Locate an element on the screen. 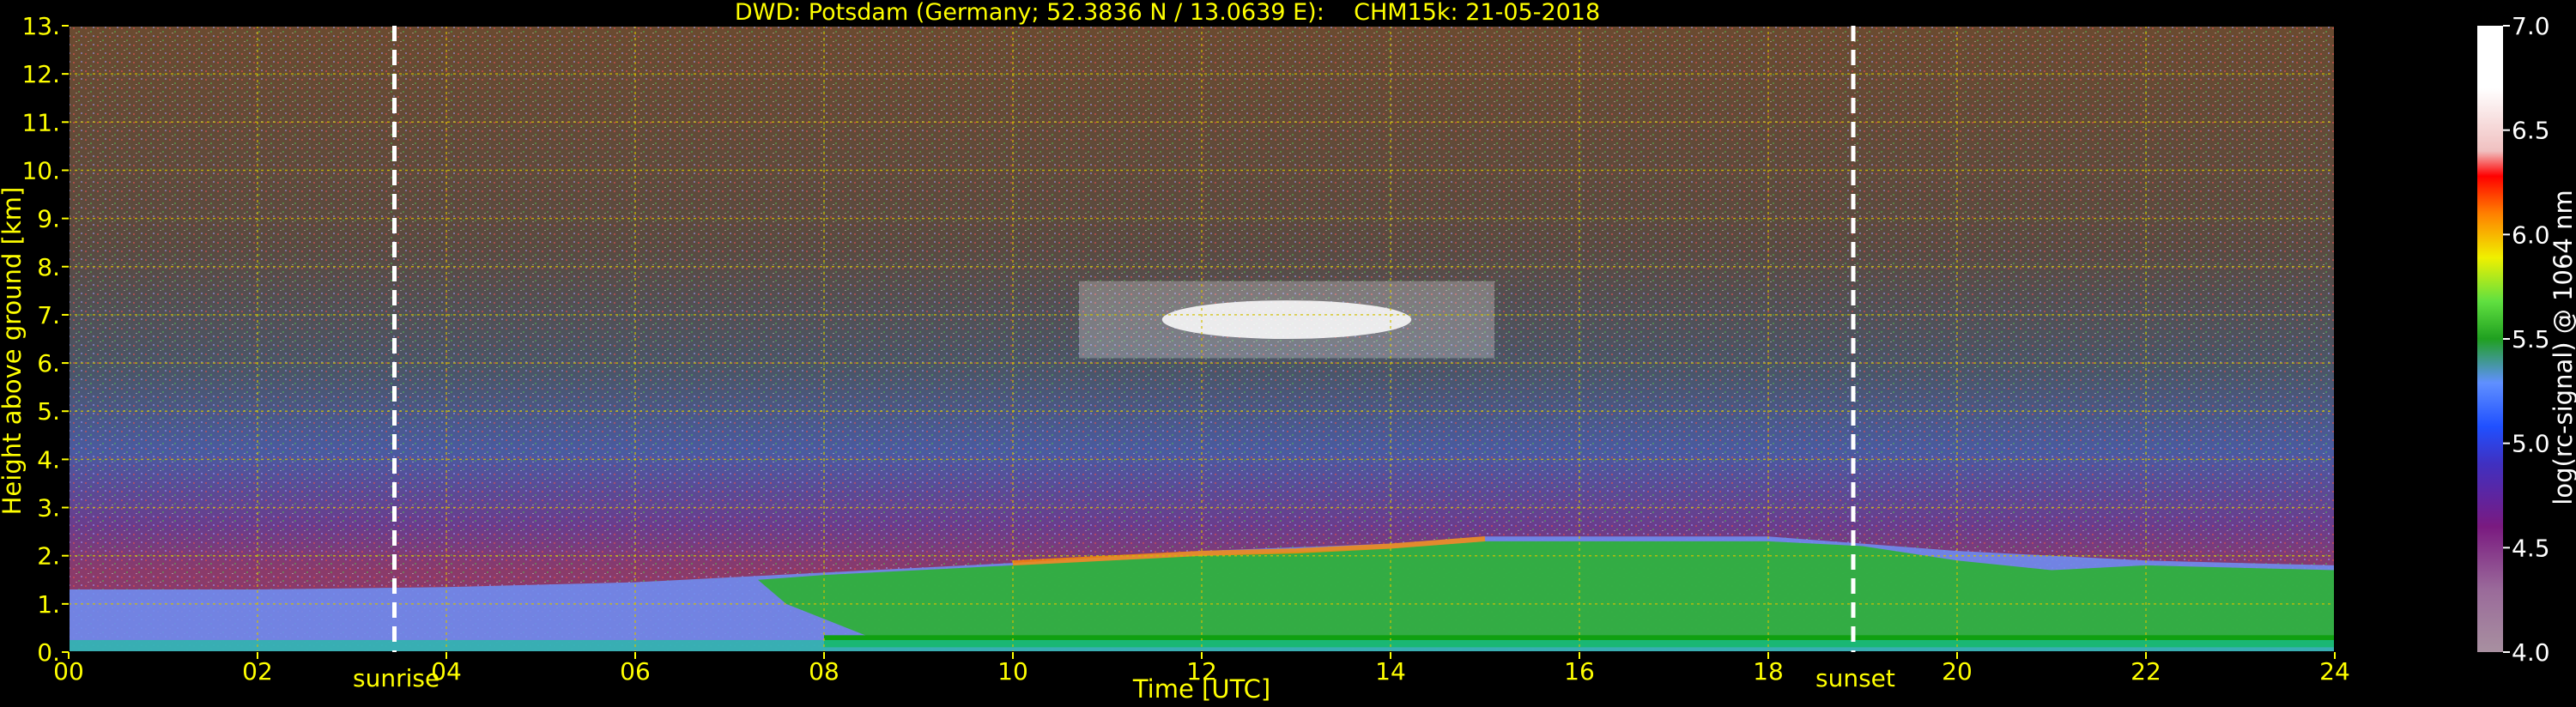 The height and width of the screenshot is (707, 2576). colorbar-label: log(rc-signal) @ 1064 nm is located at coordinates (2562, 348).